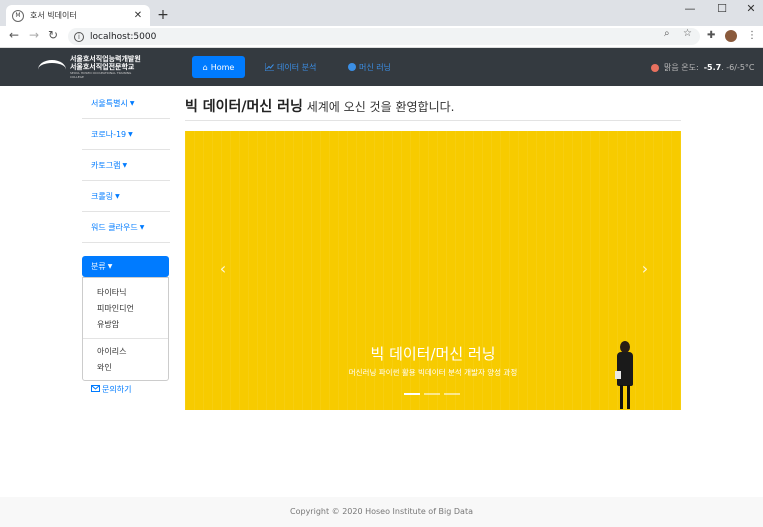 This screenshot has height=527, width=763. What do you see at coordinates (433, 354) in the screenshot?
I see `carousel-caption-title: 빅 데이터/머신 러닝` at bounding box center [433, 354].